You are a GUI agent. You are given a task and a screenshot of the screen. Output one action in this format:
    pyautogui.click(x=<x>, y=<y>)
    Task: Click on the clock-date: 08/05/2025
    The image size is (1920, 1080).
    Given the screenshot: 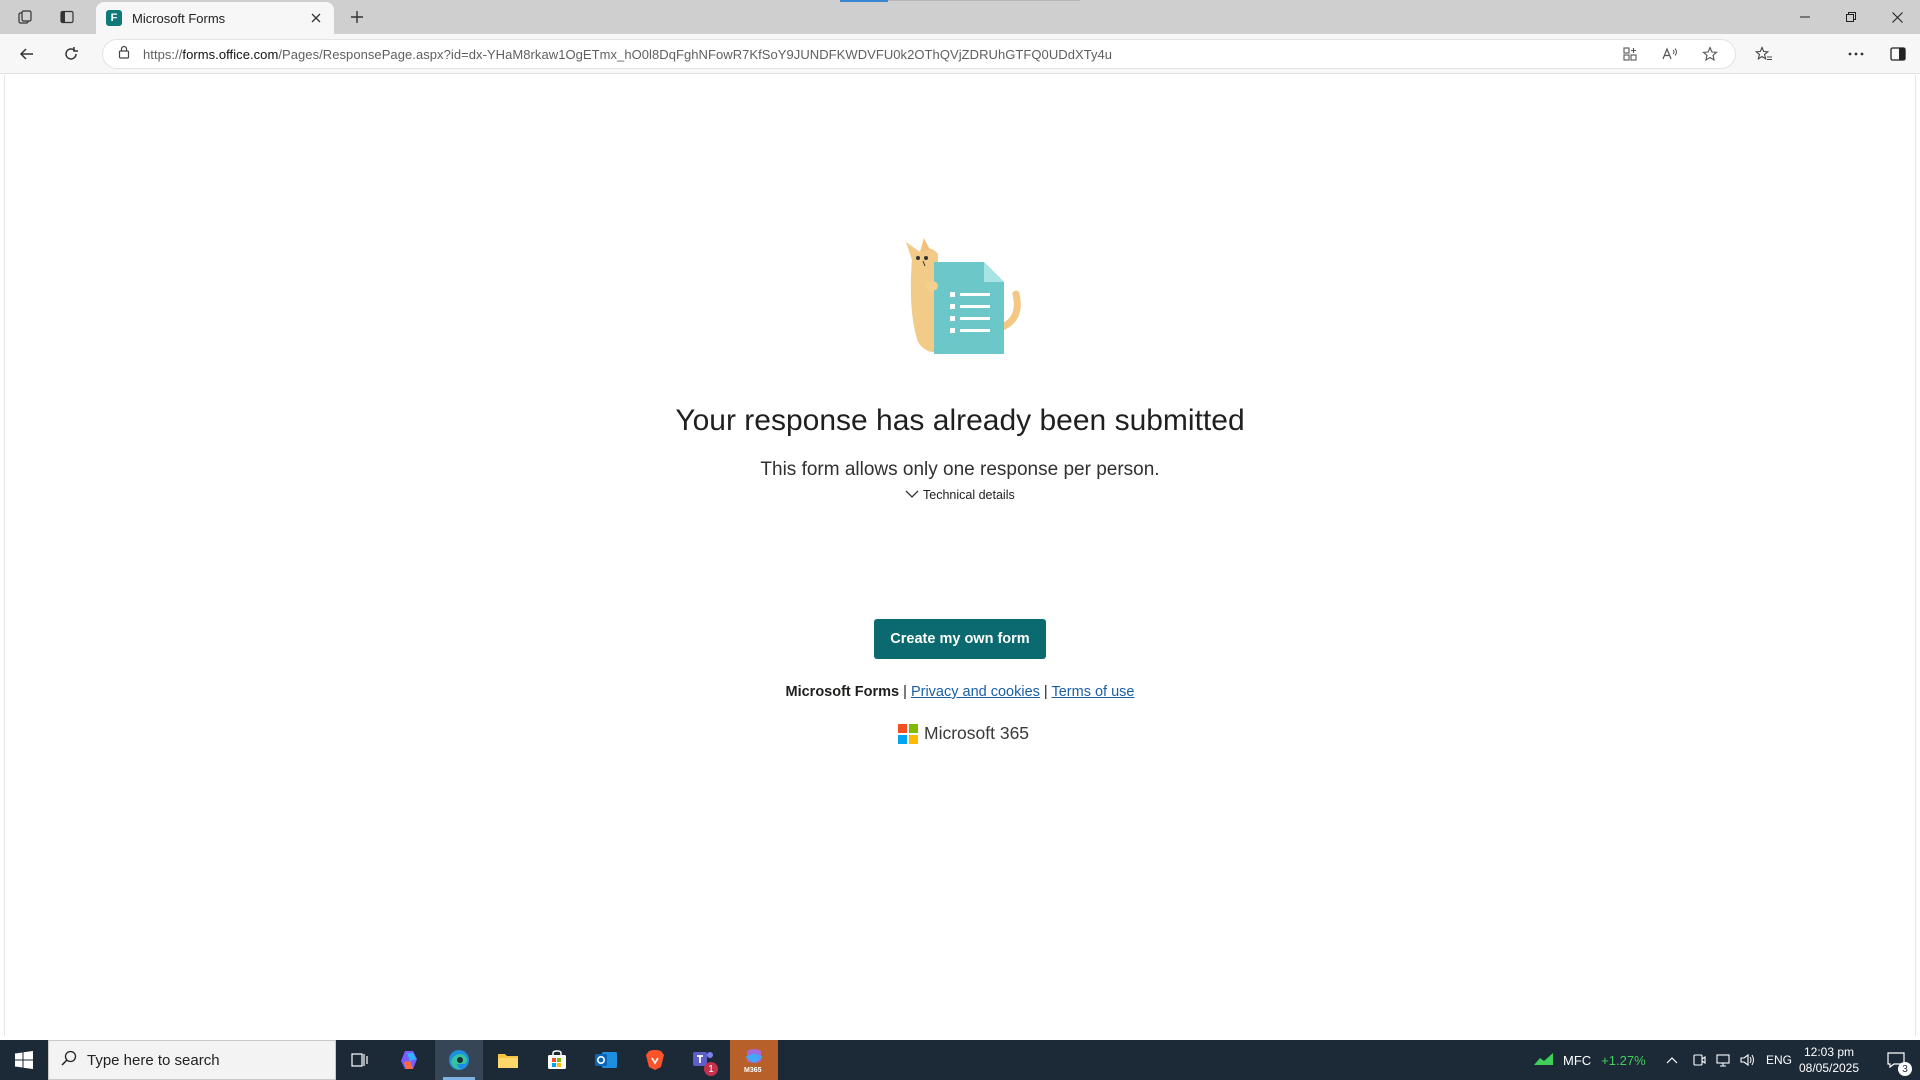 What is the action you would take?
    pyautogui.click(x=1829, y=1068)
    